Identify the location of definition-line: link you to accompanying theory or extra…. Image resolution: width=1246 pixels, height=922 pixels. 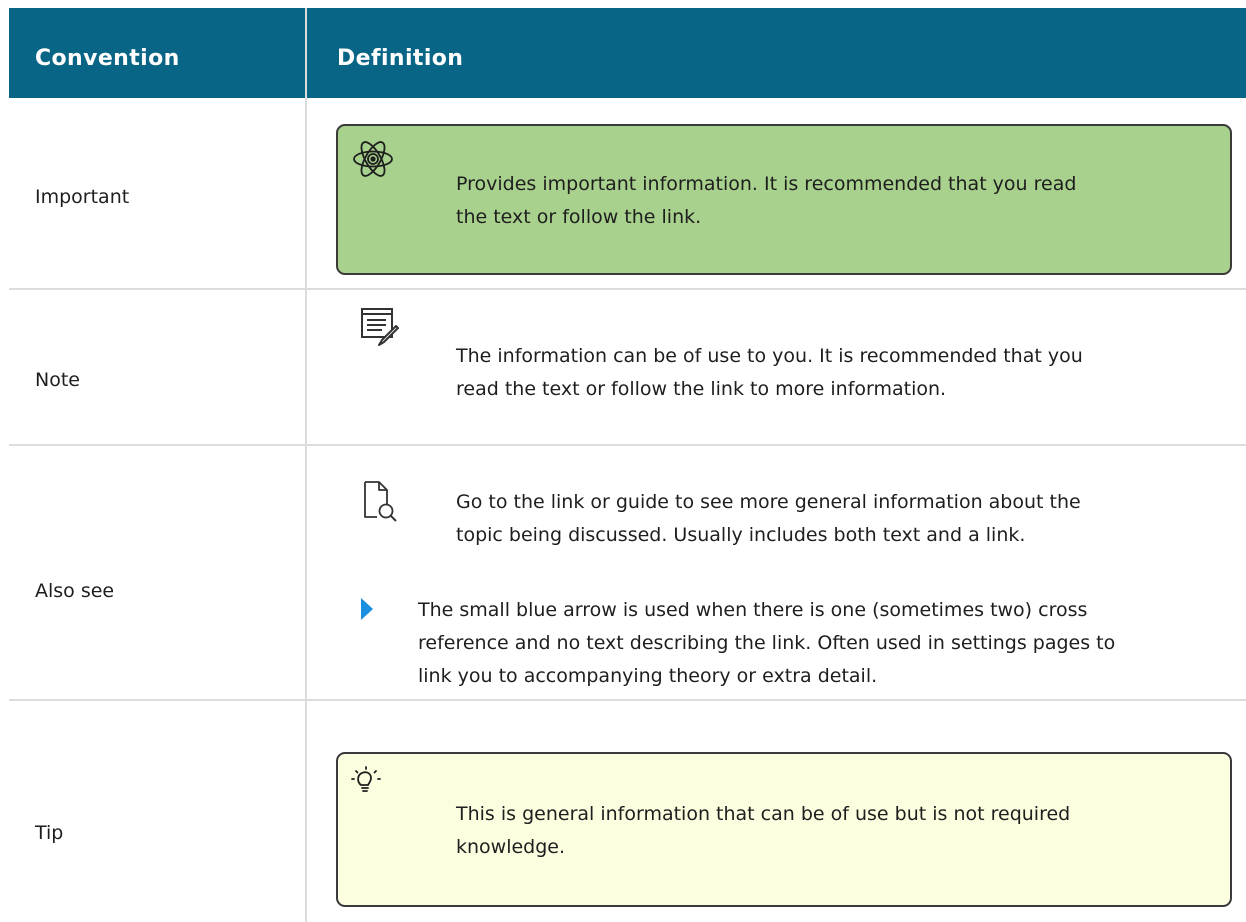
(648, 676).